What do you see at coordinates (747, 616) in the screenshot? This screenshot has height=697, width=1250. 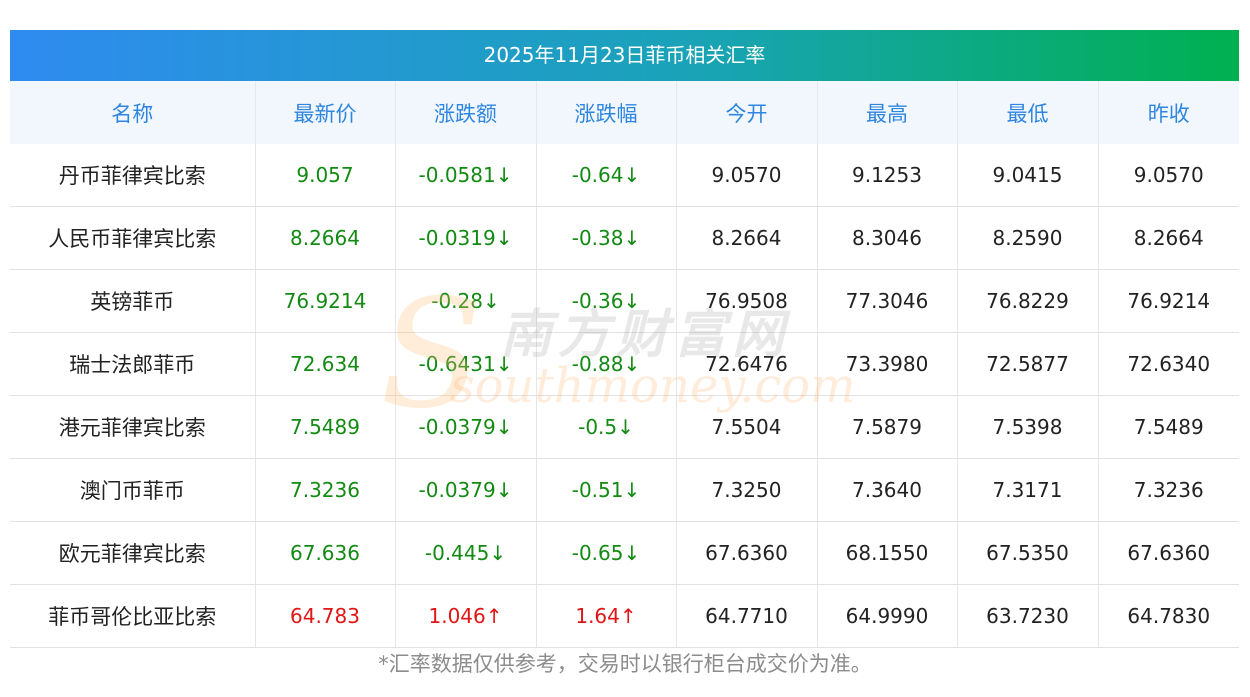 I see `cell-open: 64.7710` at bounding box center [747, 616].